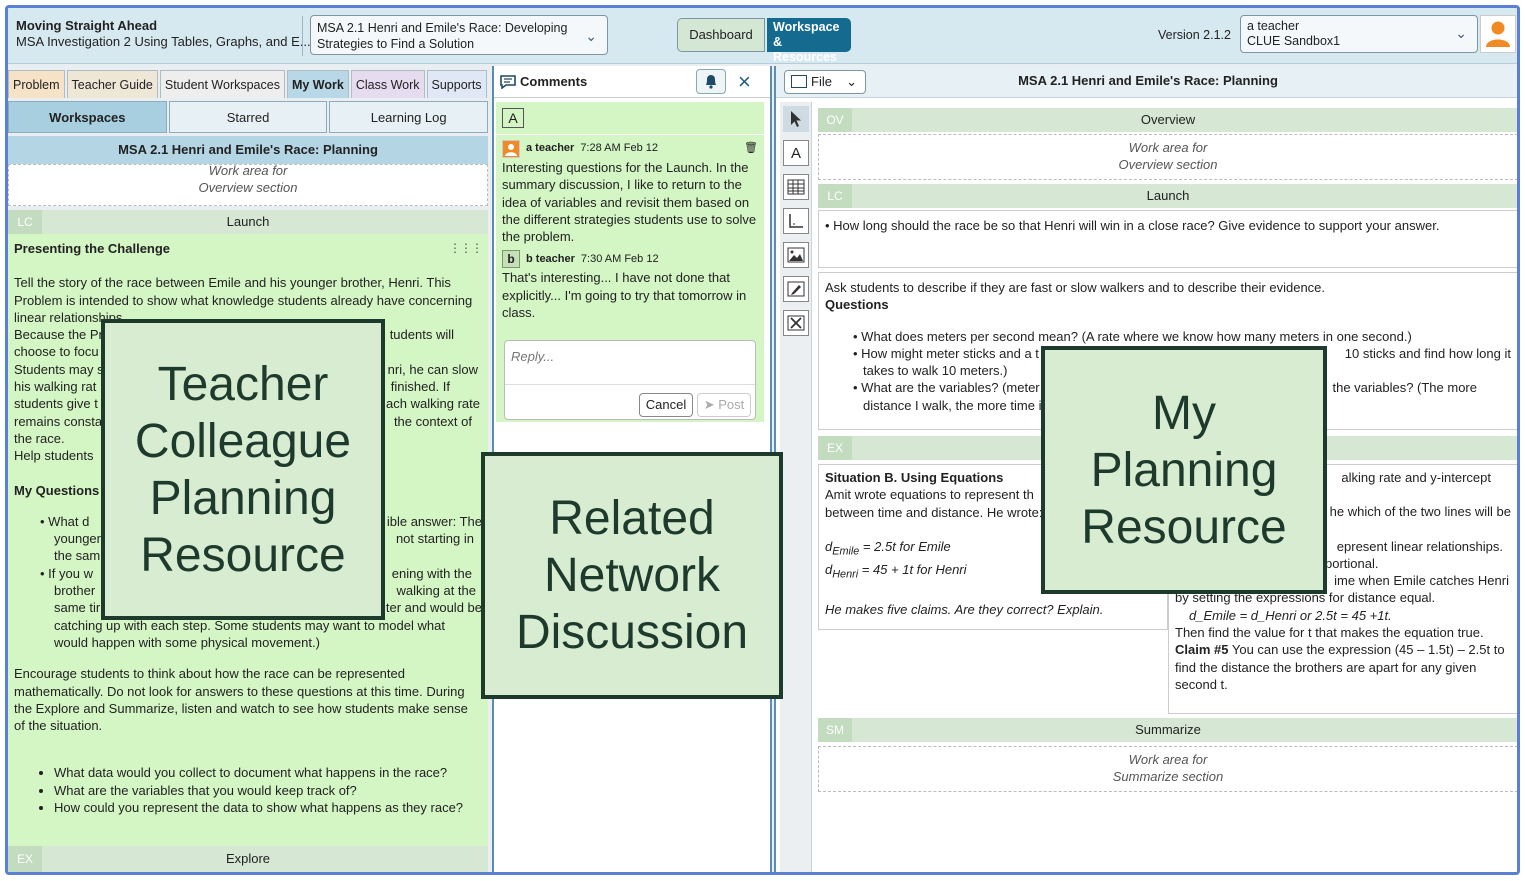  Describe the element at coordinates (809, 41) in the screenshot. I see `workspace-resources-button: Workspace & Resources` at that location.